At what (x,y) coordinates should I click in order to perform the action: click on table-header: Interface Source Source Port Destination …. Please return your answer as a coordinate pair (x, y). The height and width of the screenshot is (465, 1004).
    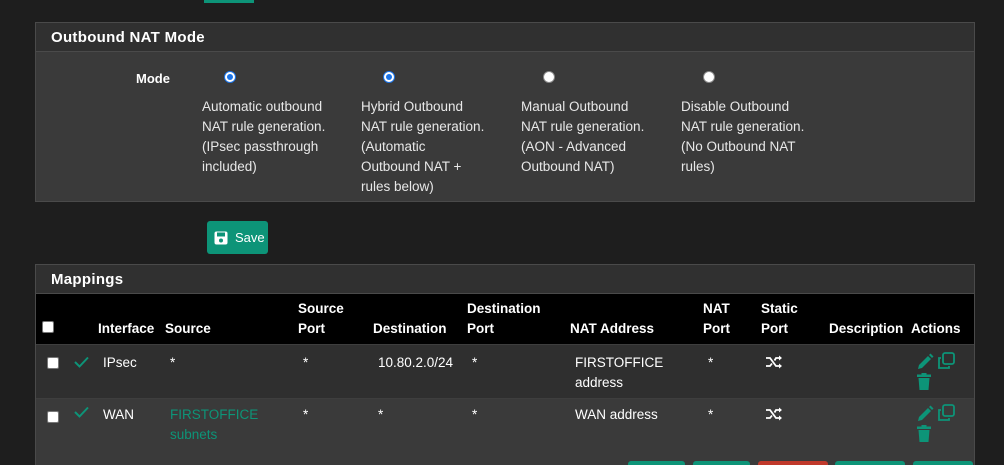
    Looking at the image, I should click on (505, 319).